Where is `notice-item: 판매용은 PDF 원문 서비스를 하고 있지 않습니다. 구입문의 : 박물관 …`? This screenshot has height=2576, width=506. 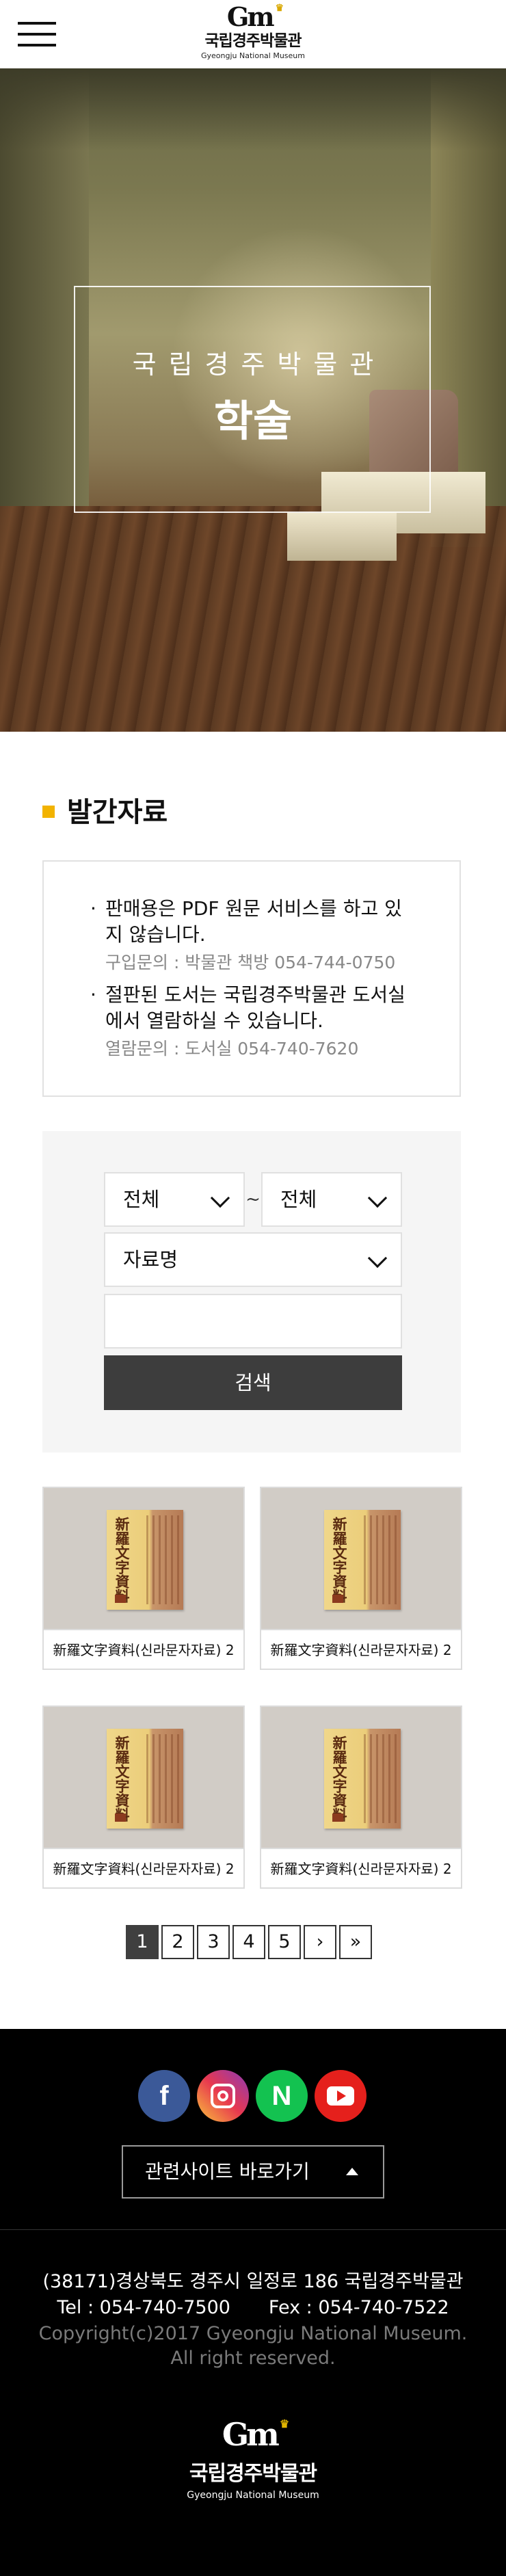 notice-item: 판매용은 PDF 원문 서비스를 하고 있지 않습니다. 구입문의 : 박물관 … is located at coordinates (254, 935).